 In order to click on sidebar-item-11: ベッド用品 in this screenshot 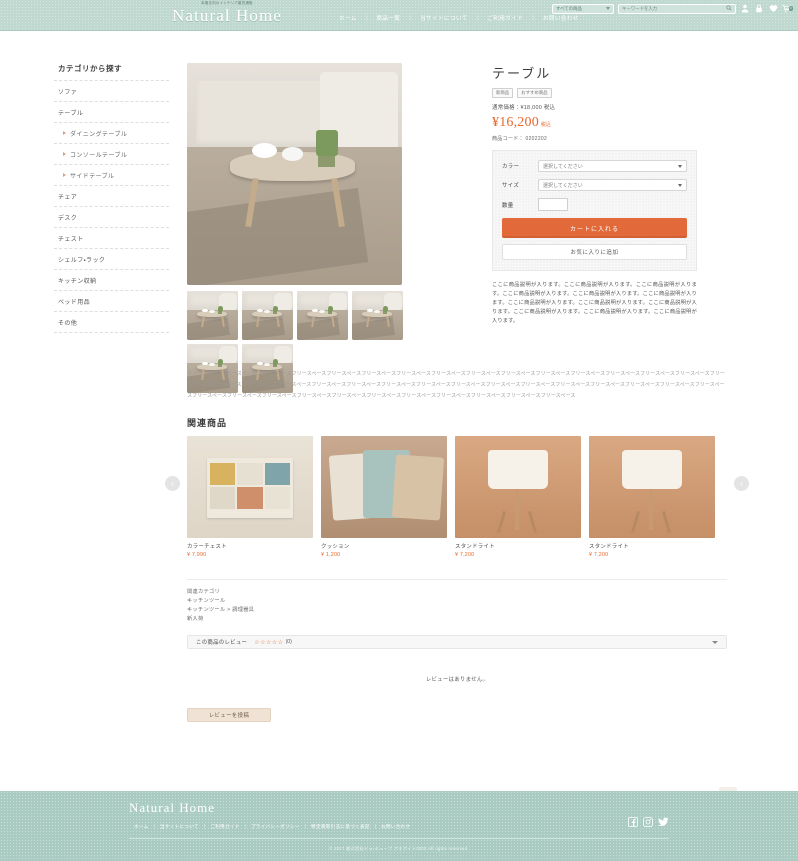, I will do `click(111, 300)`.